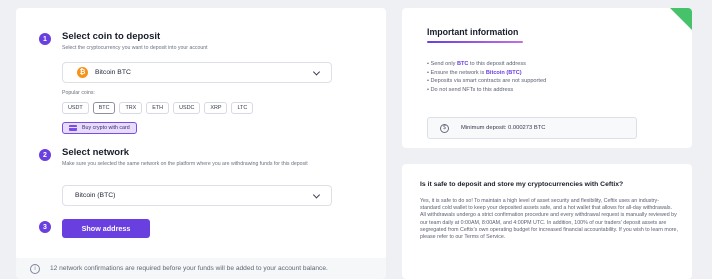 The height and width of the screenshot is (279, 712). What do you see at coordinates (111, 36) in the screenshot?
I see `step-1-title: Select coin to deposit` at bounding box center [111, 36].